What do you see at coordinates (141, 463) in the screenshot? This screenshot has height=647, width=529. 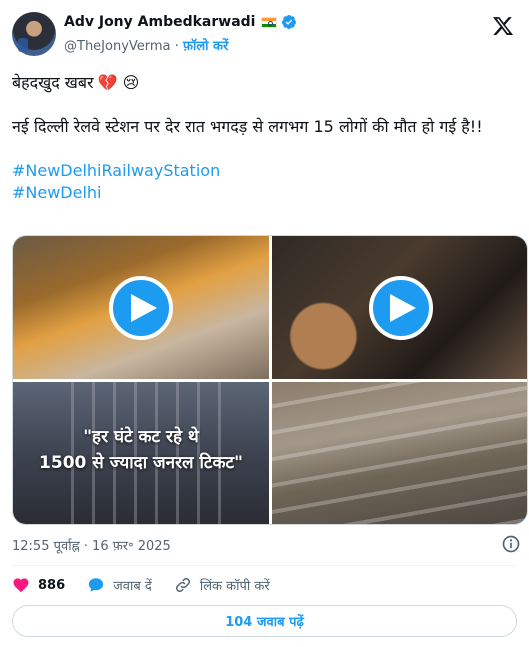 I see `overlay-line: 1500 से ज्यादा जनरल टिकट"` at bounding box center [141, 463].